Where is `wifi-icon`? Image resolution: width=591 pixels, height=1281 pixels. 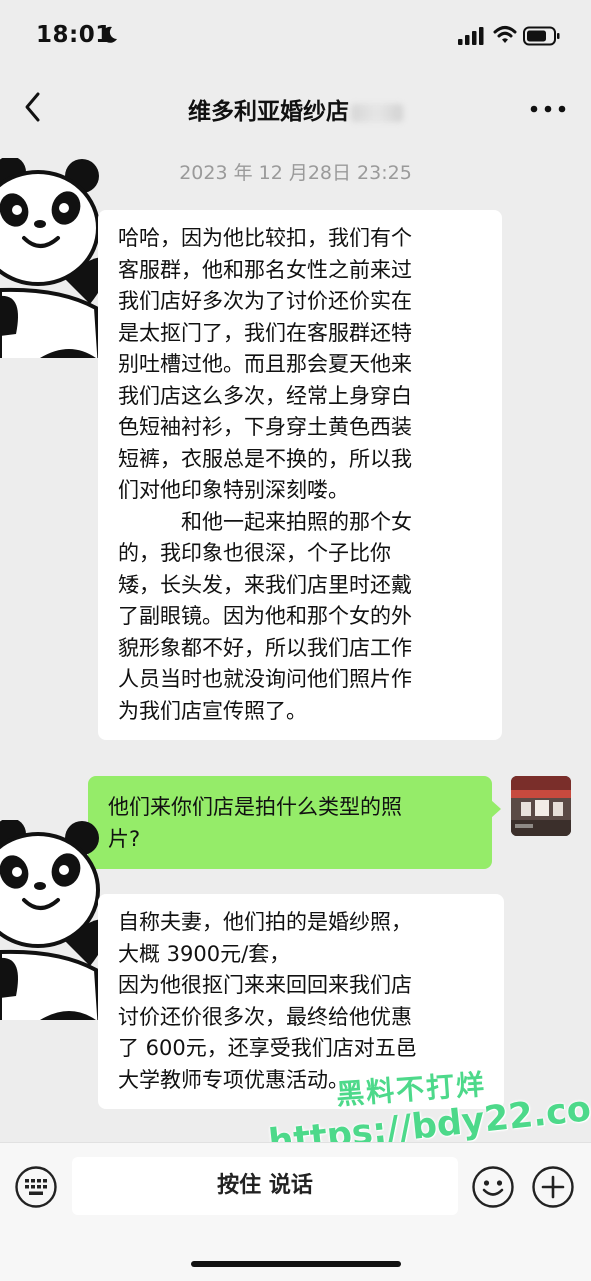
wifi-icon is located at coordinates (505, 34).